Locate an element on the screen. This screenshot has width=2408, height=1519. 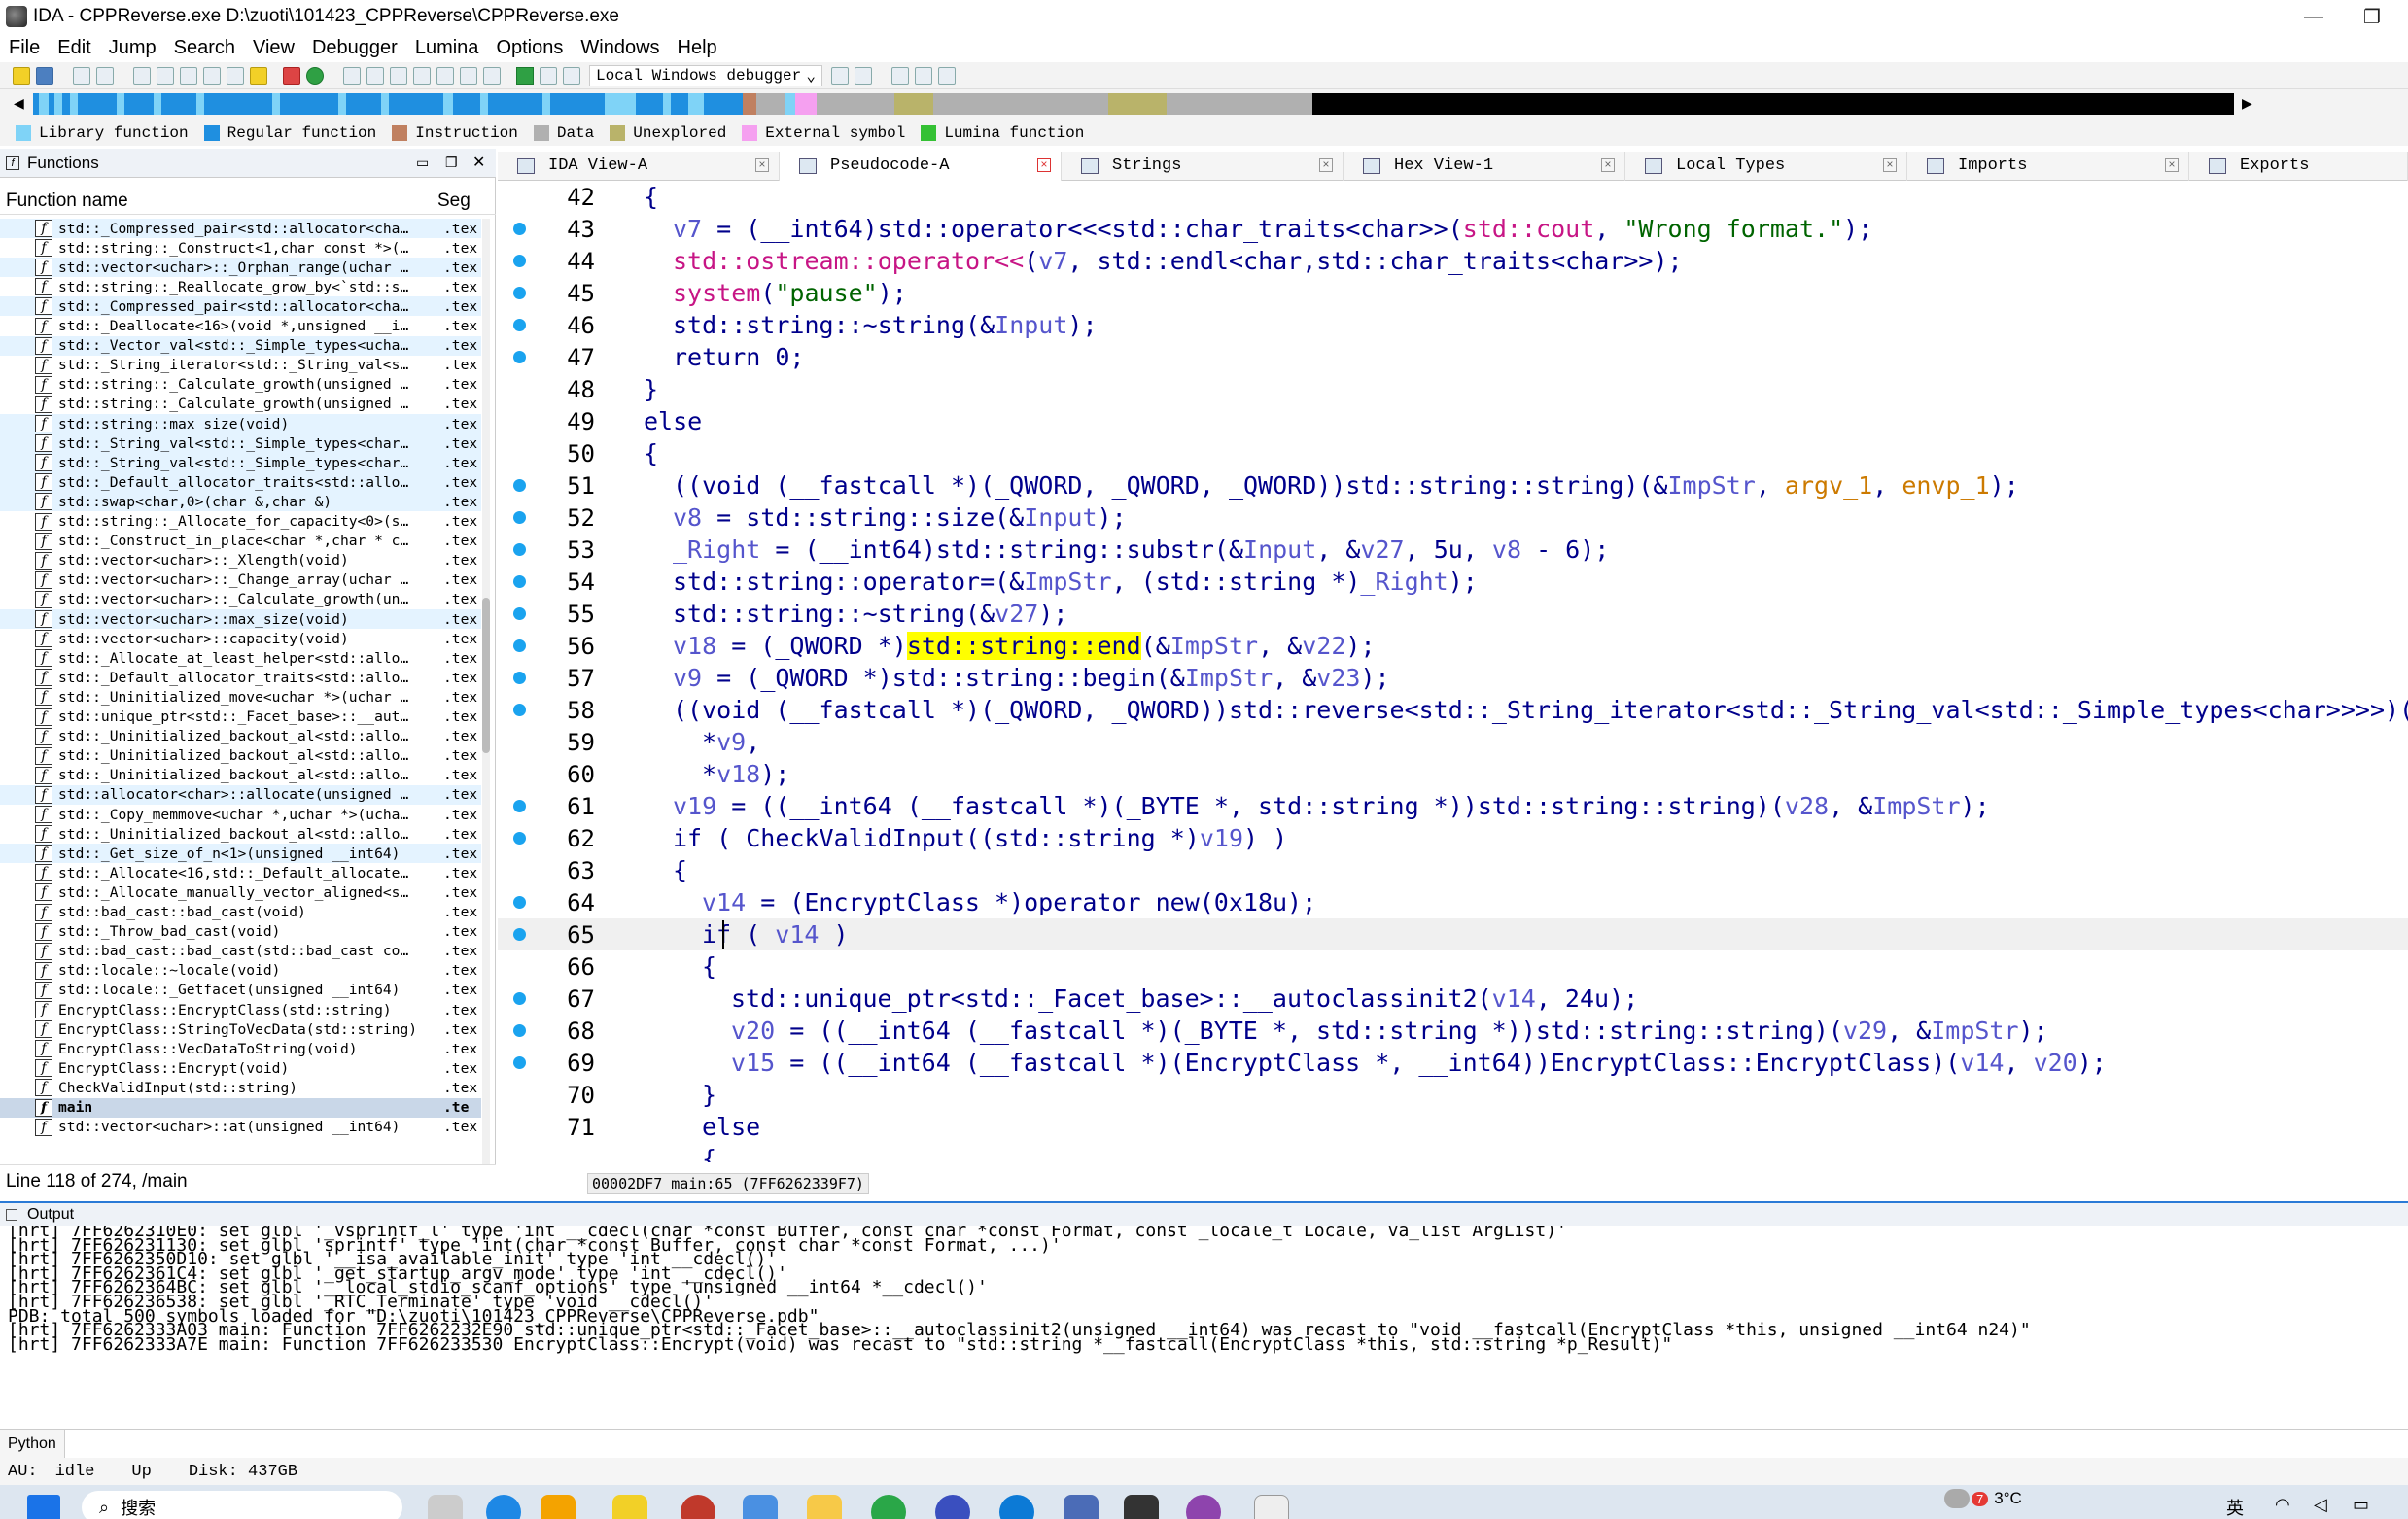
restore-button: ❐ is located at coordinates (2372, 17).